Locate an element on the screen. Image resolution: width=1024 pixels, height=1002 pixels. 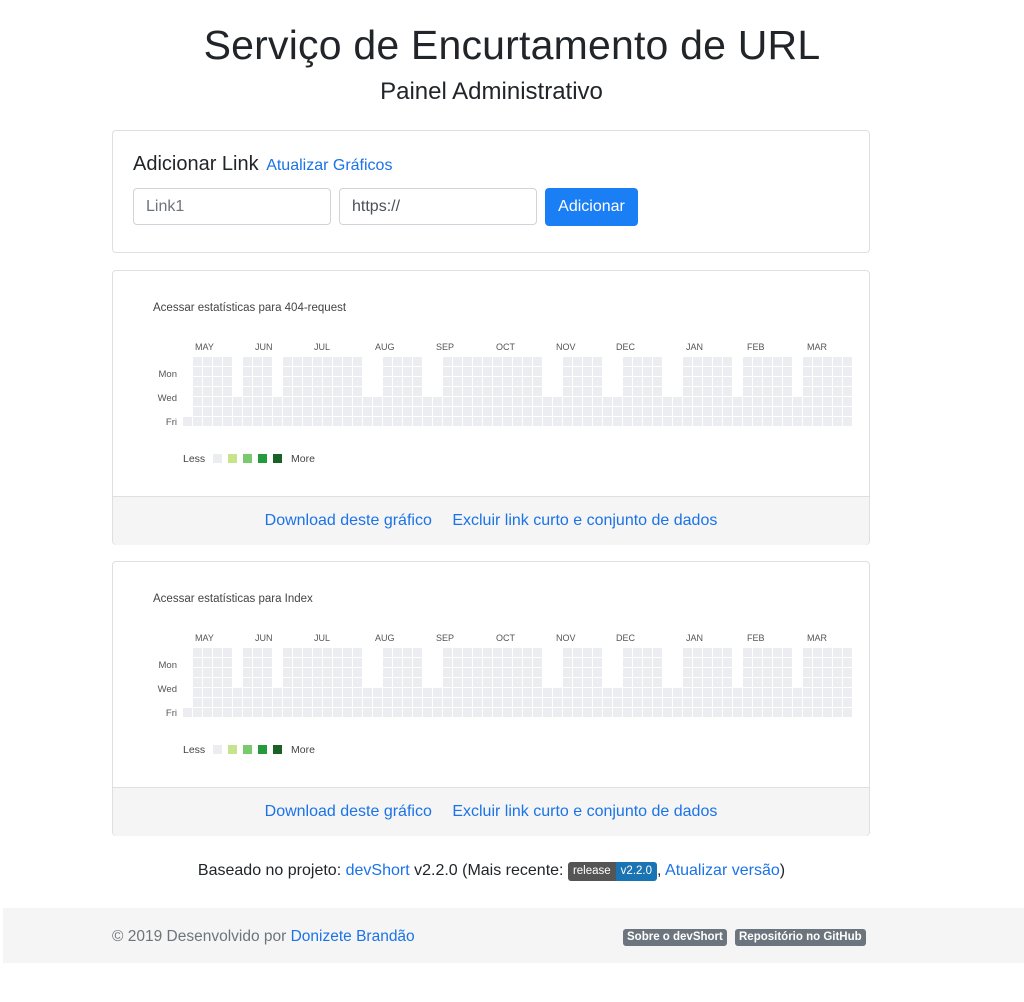
add-link-button: Adicionar is located at coordinates (591, 207).